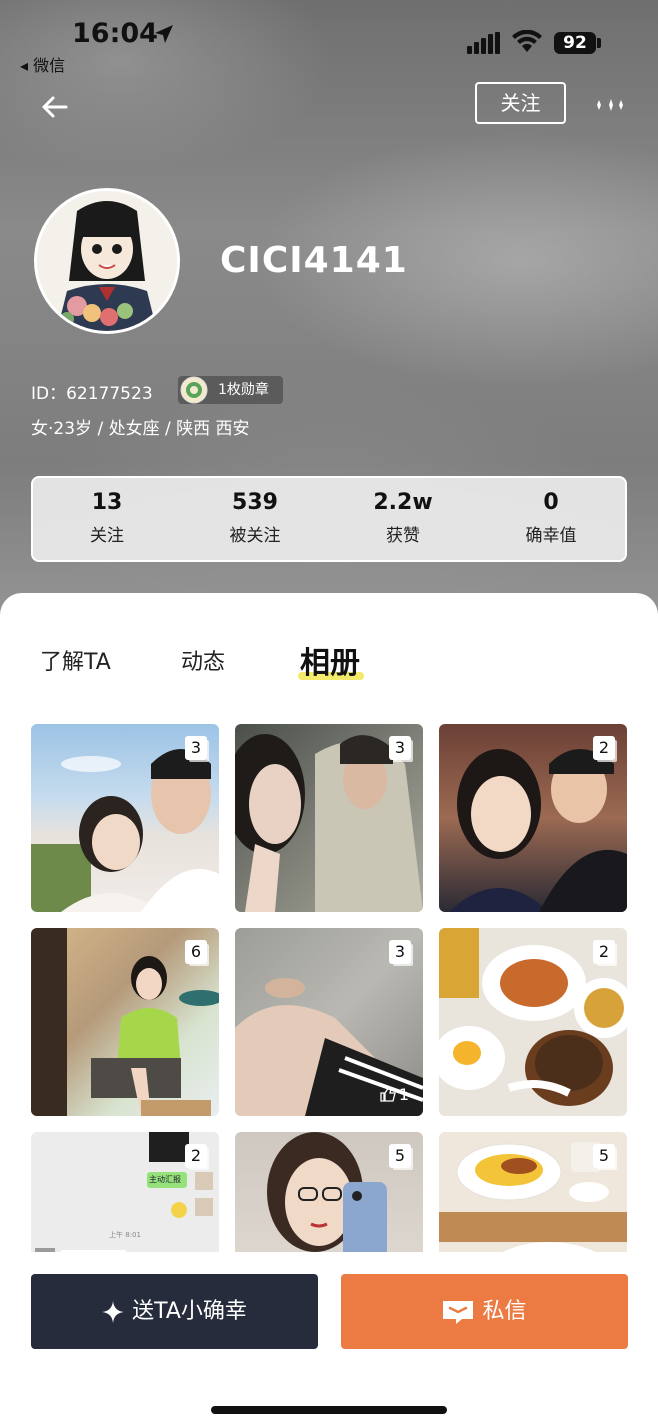  Describe the element at coordinates (164, 34) in the screenshot. I see `location-arrow-icon` at that location.